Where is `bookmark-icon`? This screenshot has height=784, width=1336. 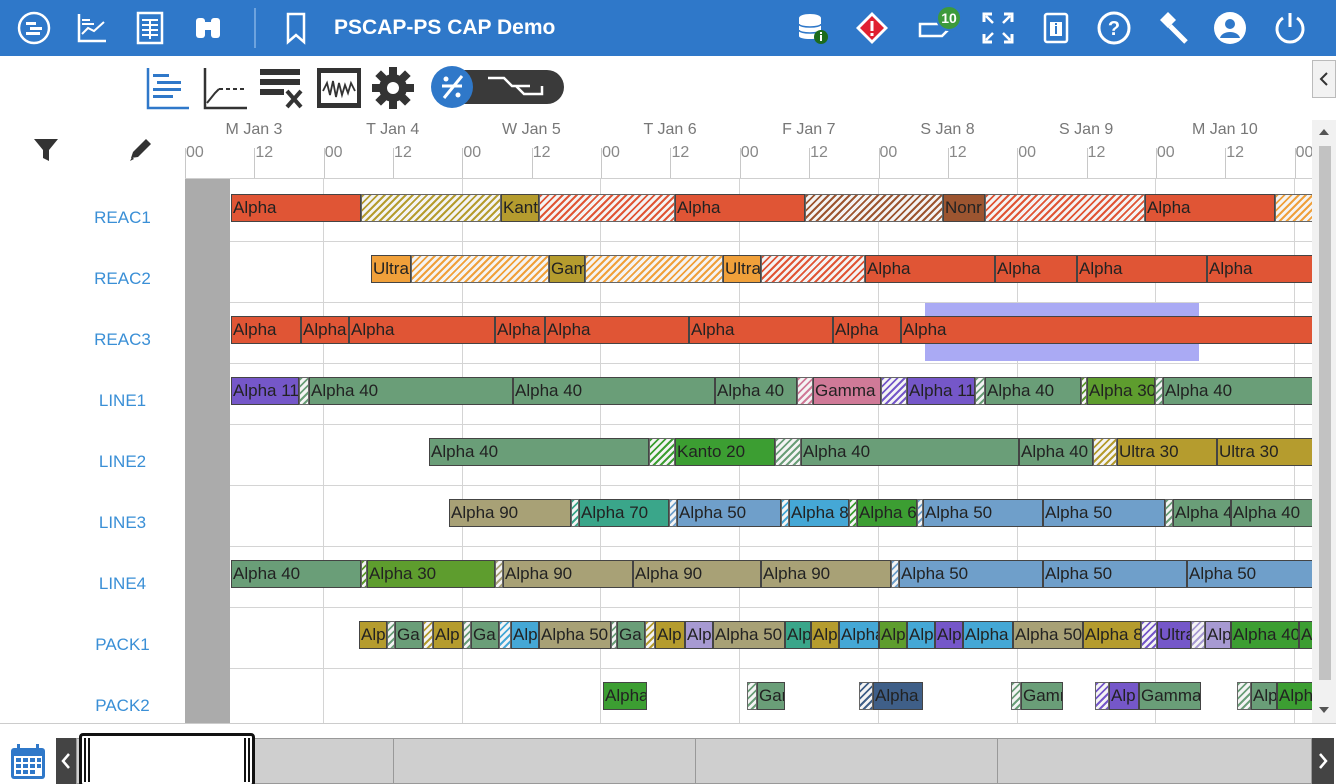
bookmark-icon is located at coordinates (296, 28).